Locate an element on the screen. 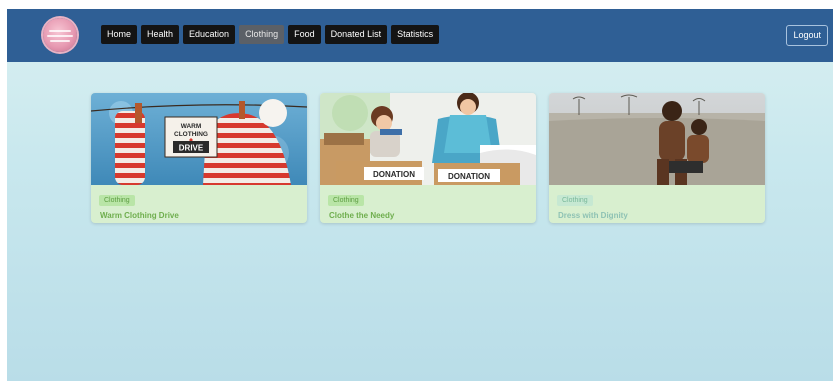 The image size is (834, 383). card-title: Dress with Dignity is located at coordinates (593, 215).